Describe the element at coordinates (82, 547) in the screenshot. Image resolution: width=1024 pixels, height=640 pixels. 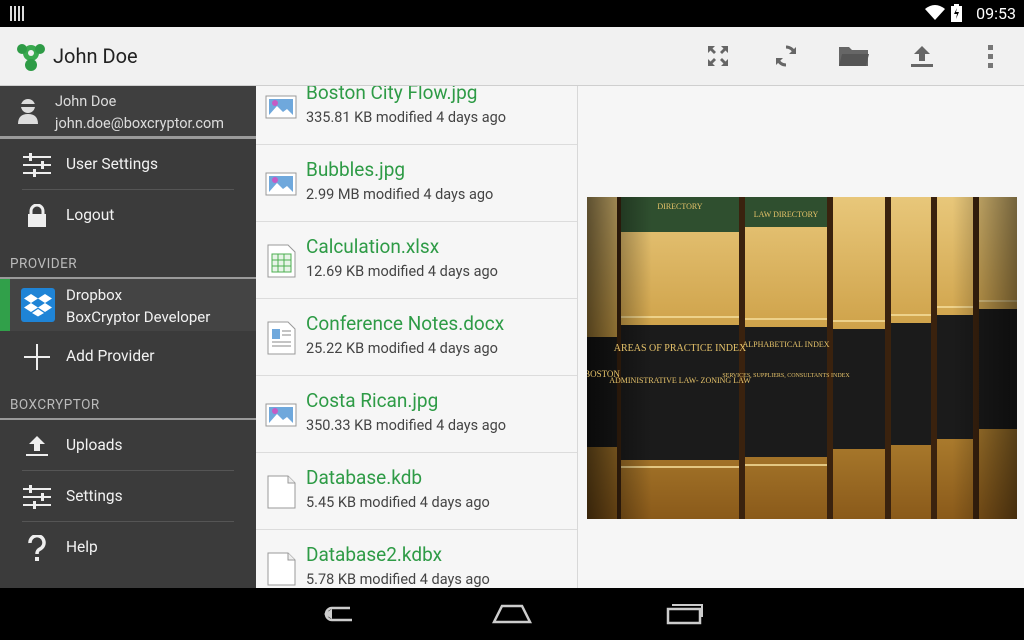
I see `drawer-item-label: Help` at that location.